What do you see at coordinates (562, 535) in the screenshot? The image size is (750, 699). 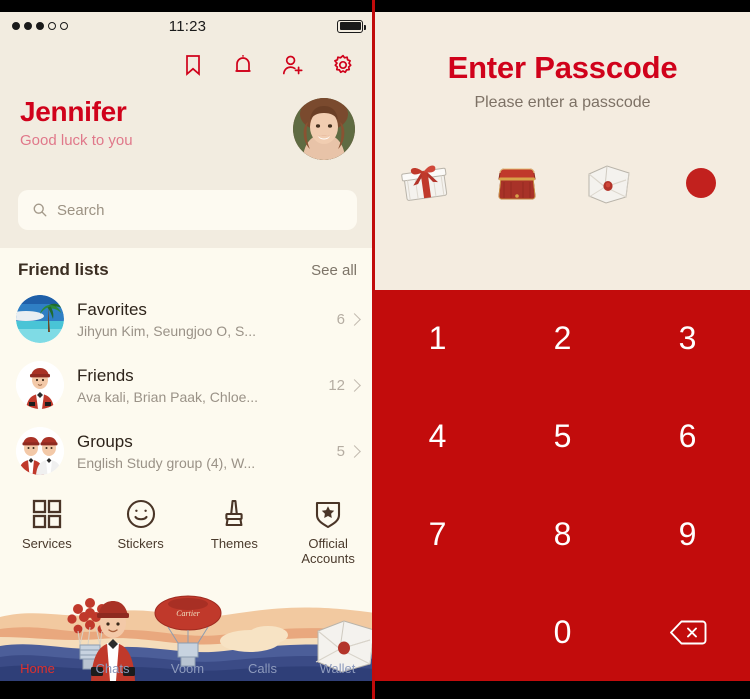 I see `key-8: 8` at bounding box center [562, 535].